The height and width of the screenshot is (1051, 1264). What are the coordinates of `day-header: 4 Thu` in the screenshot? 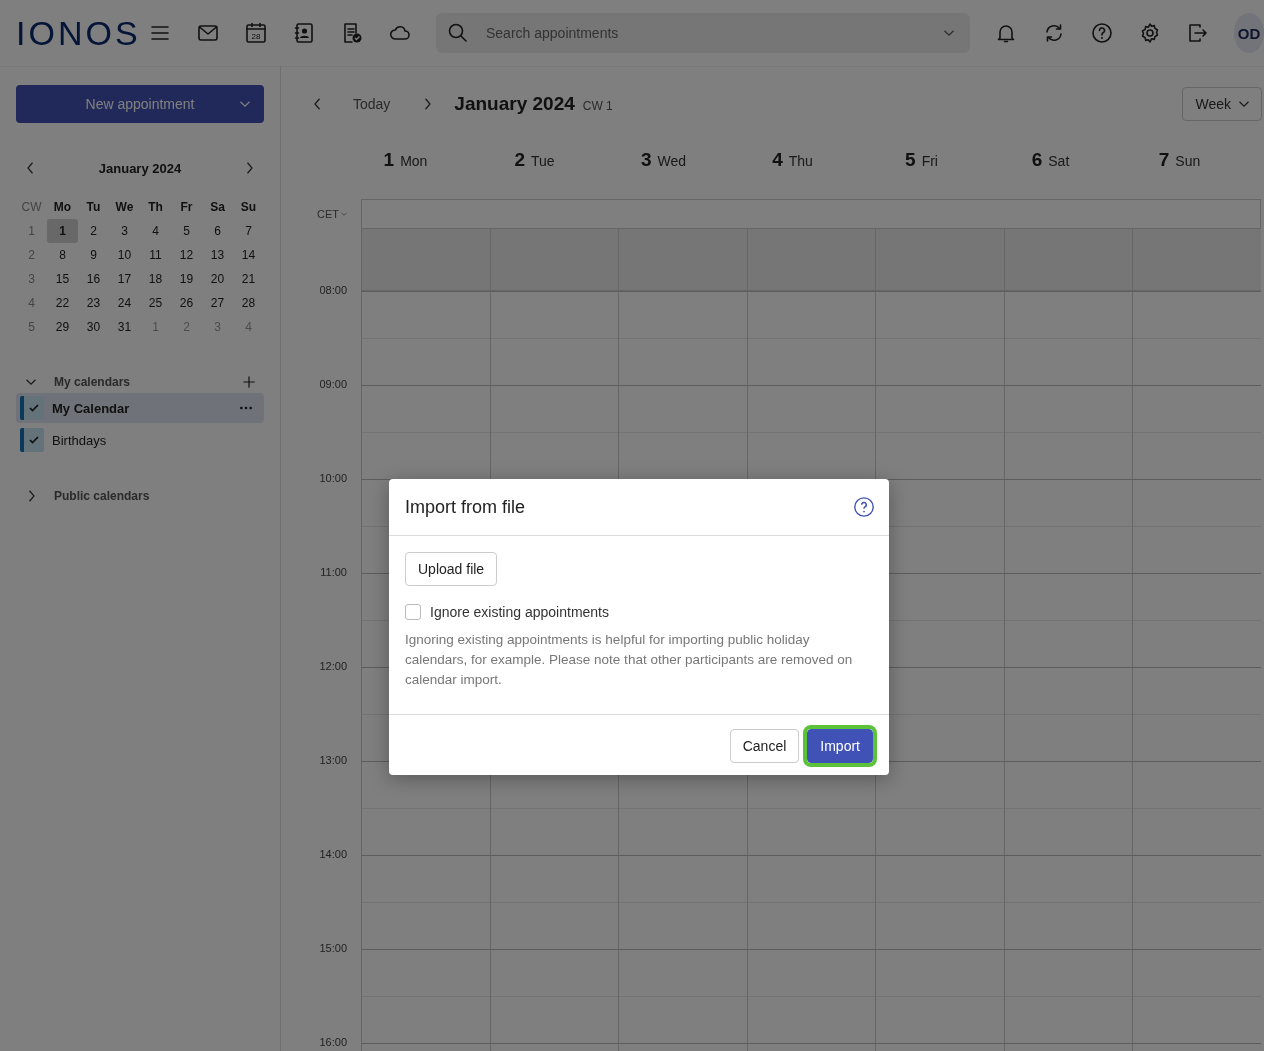 It's located at (812, 163).